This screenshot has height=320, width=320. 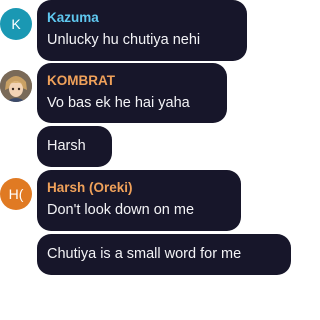 What do you see at coordinates (139, 200) in the screenshot?
I see `message-bubble-harsh: Harsh (Oreki) Don't look down on me` at bounding box center [139, 200].